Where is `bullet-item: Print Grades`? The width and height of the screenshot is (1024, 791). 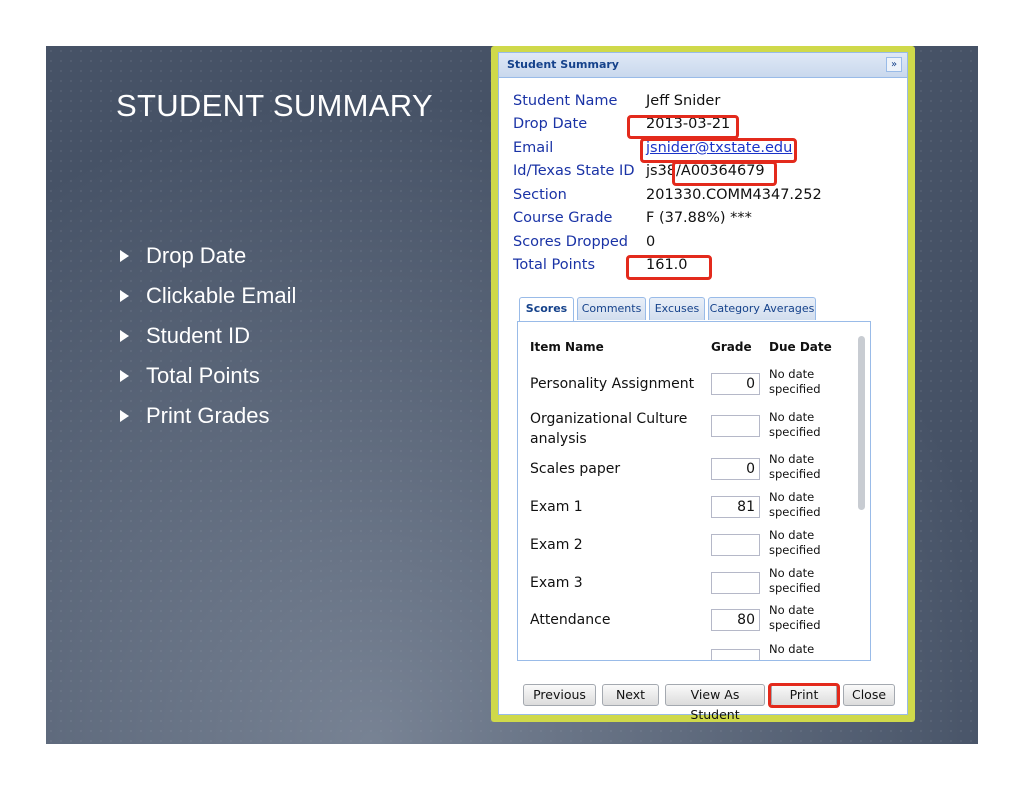
bullet-item: Print Grades is located at coordinates (206, 416).